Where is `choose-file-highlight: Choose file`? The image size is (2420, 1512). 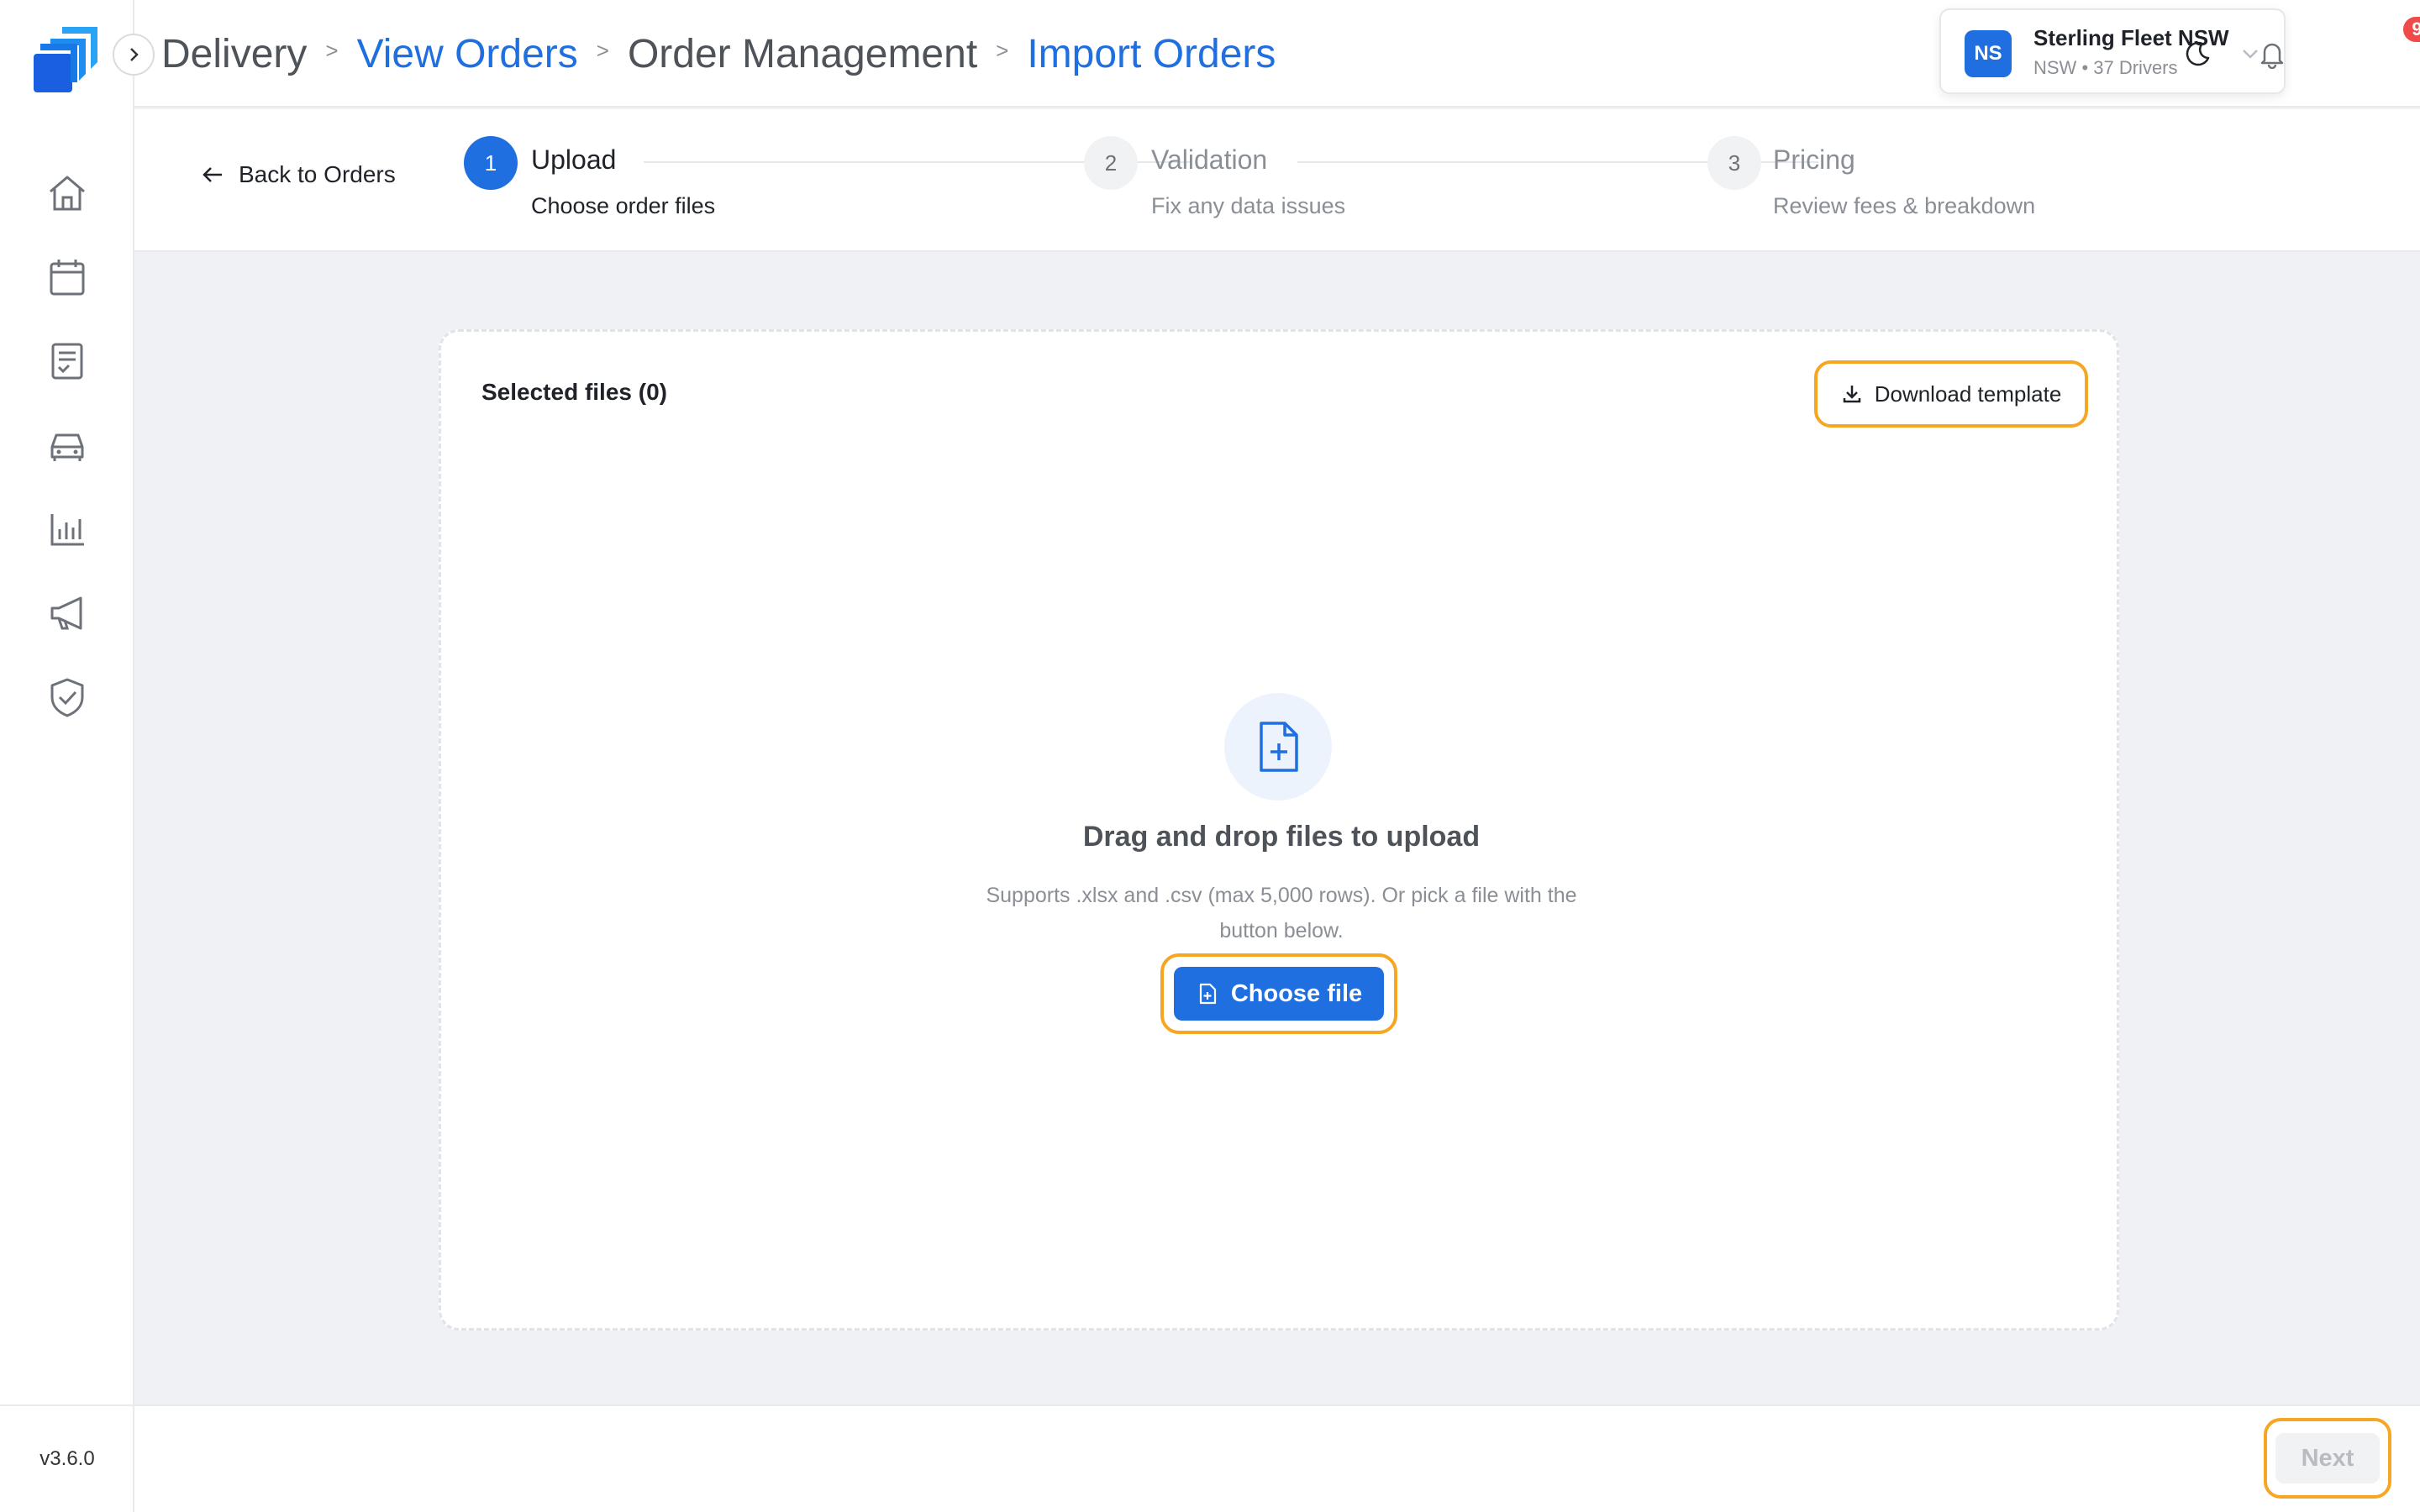
choose-file-highlight: Choose file is located at coordinates (1278, 993).